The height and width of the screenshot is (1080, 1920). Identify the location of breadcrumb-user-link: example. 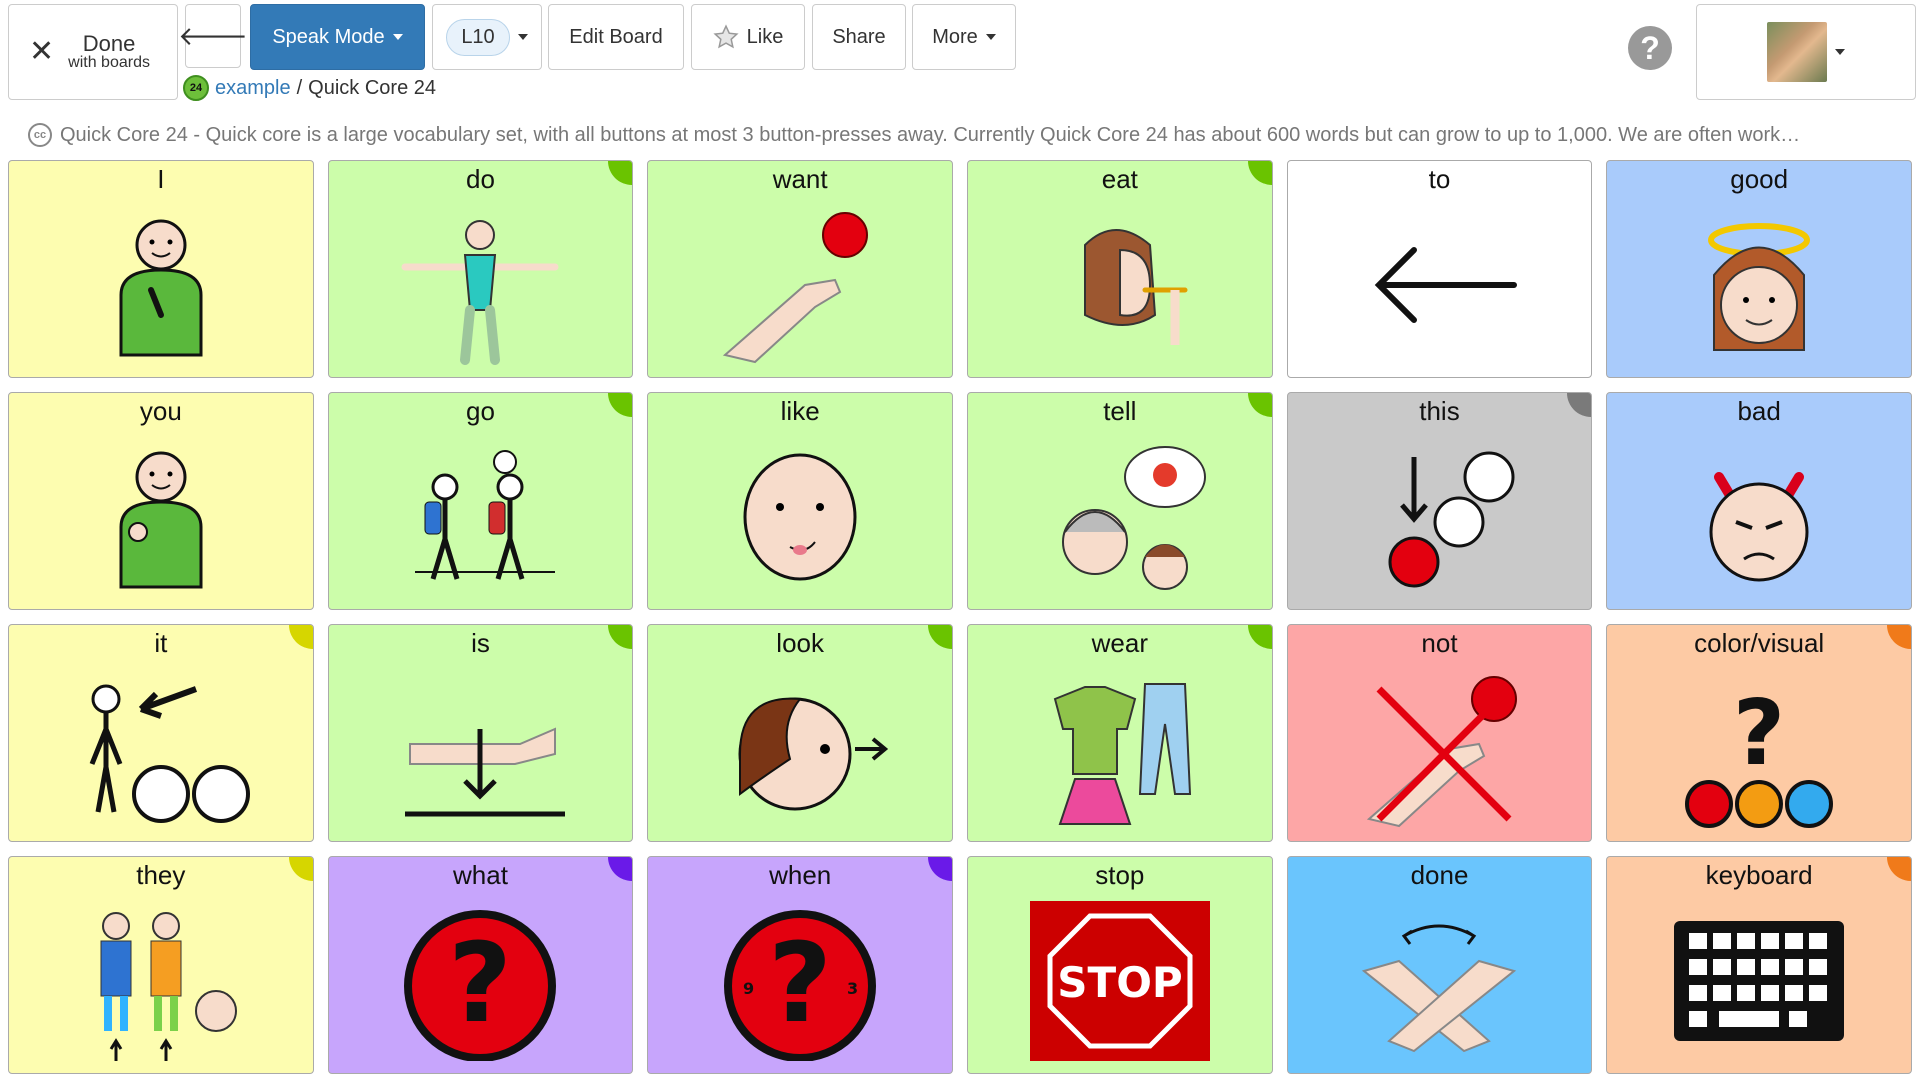
(253, 88).